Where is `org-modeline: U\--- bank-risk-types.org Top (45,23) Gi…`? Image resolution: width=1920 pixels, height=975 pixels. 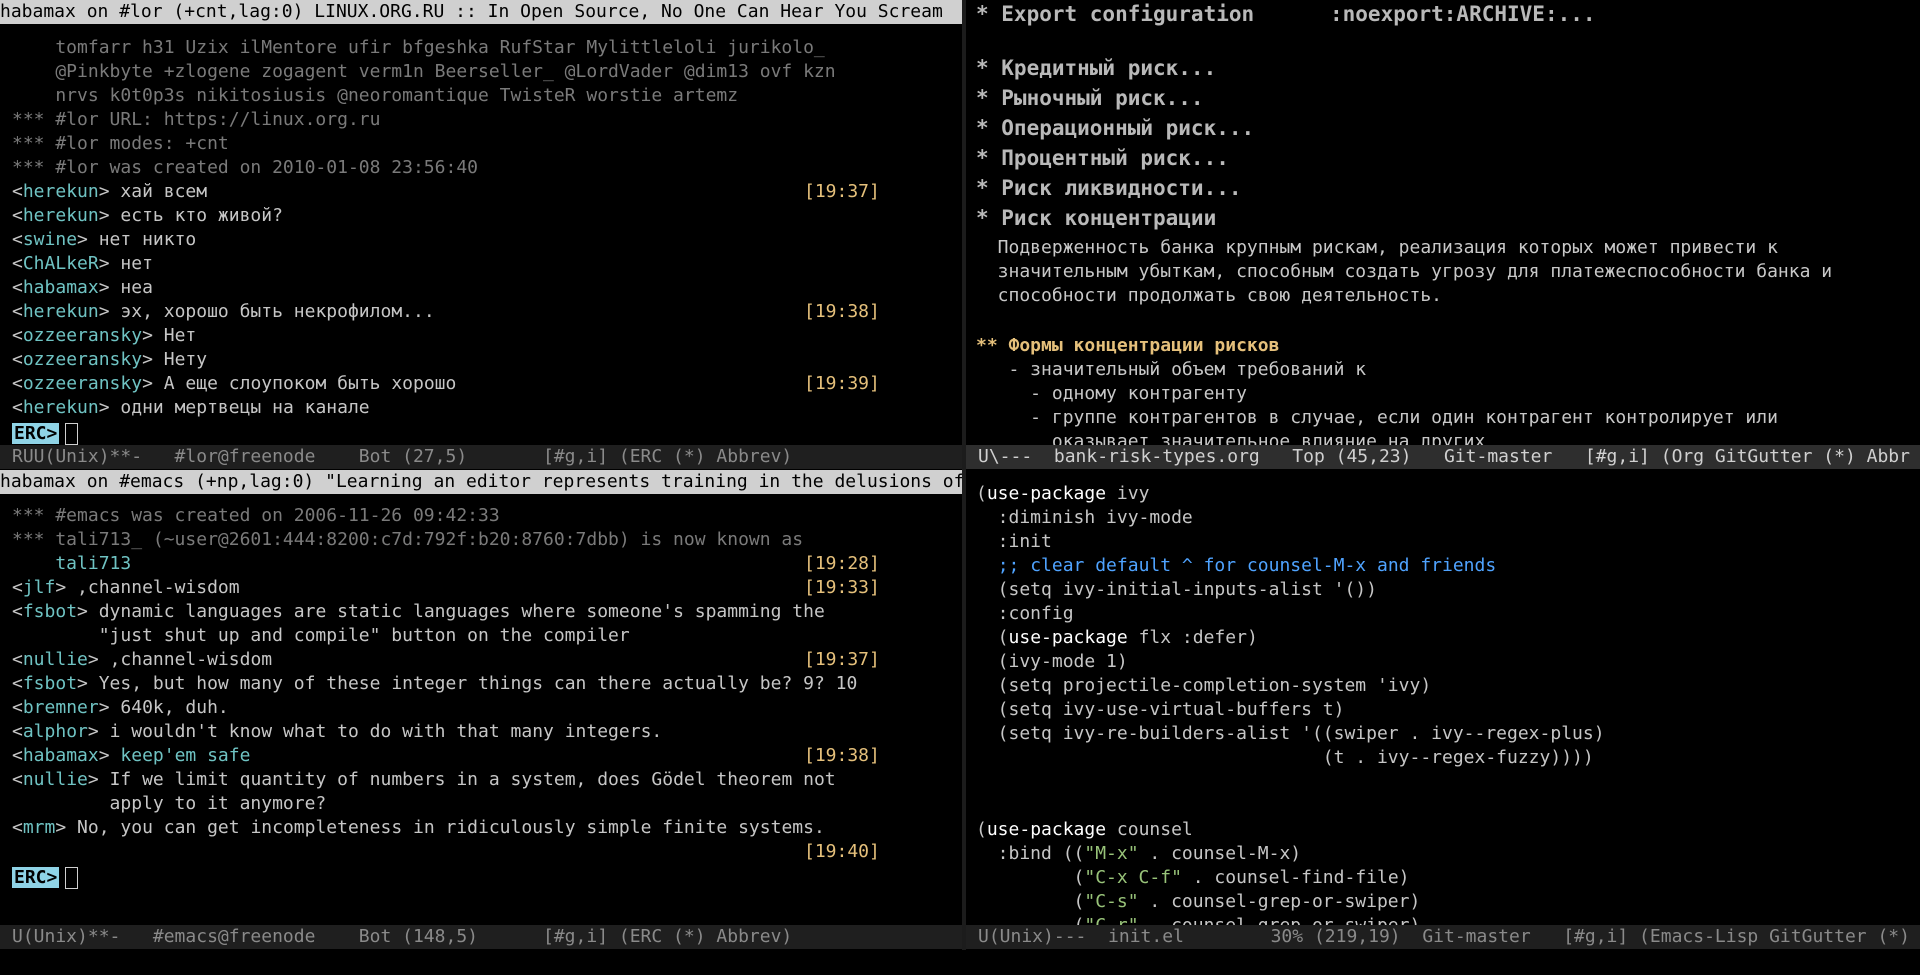 org-modeline: U\--- bank-risk-types.org Top (45,23) Gi… is located at coordinates (1443, 457).